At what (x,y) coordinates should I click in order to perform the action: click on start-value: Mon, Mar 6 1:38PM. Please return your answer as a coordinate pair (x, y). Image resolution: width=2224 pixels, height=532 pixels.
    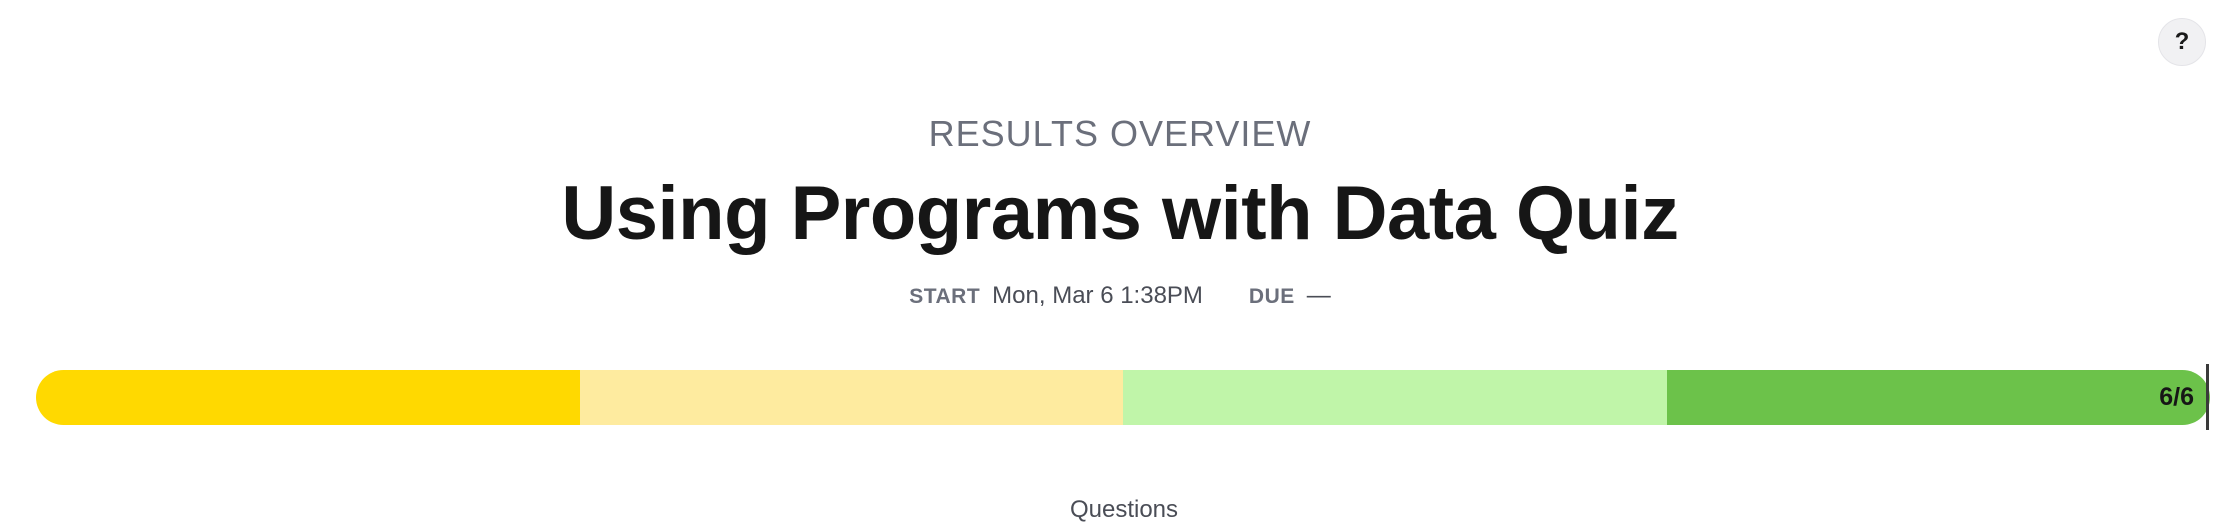
    Looking at the image, I should click on (1097, 295).